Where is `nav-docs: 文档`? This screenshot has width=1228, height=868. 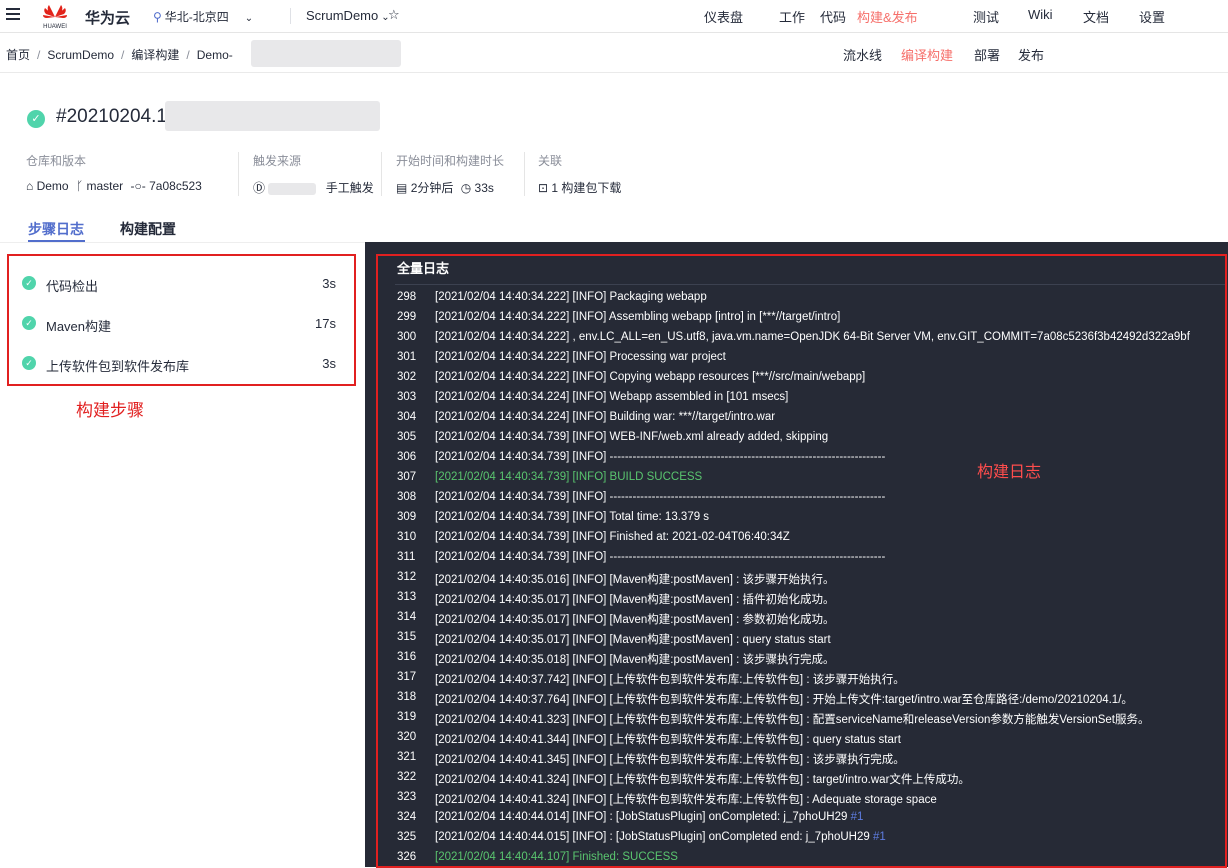 nav-docs: 文档 is located at coordinates (1096, 16).